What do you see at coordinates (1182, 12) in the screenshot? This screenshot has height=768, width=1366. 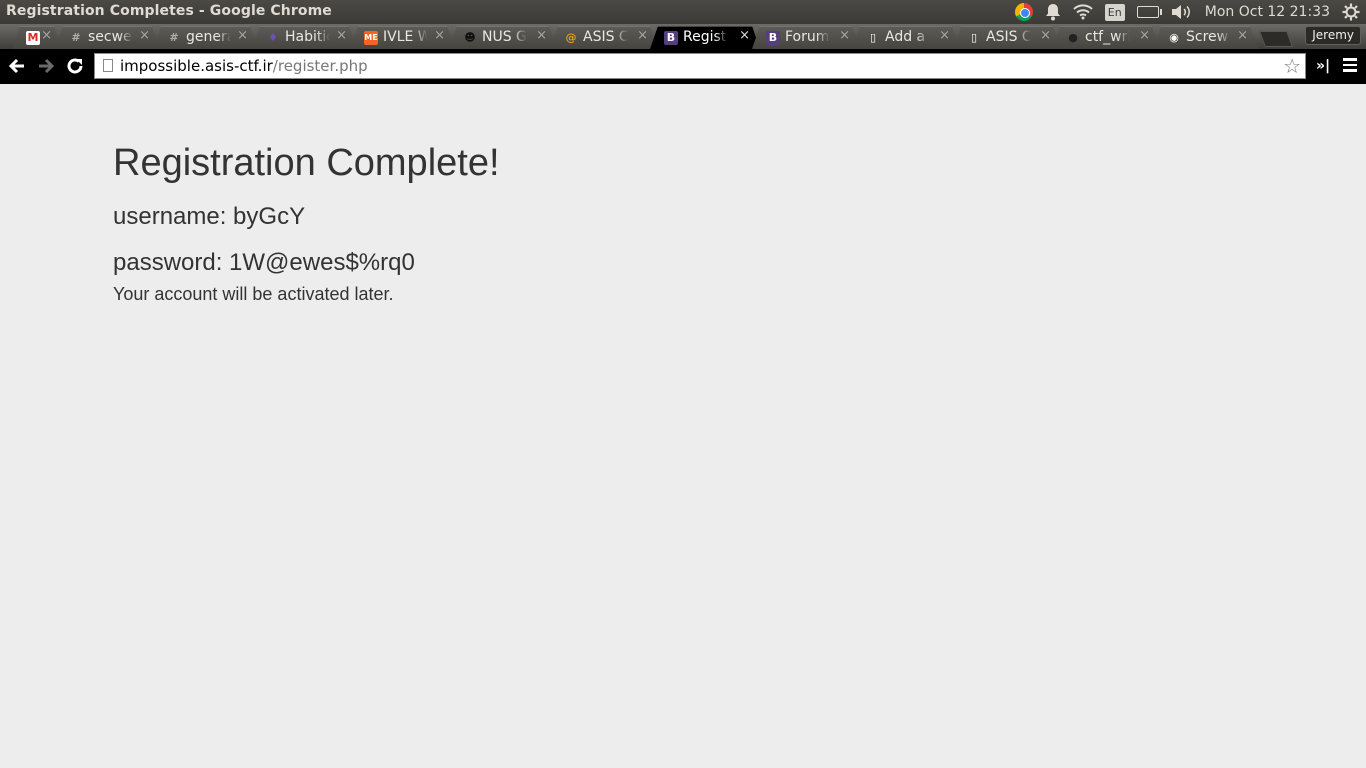 I see `volume-icon` at bounding box center [1182, 12].